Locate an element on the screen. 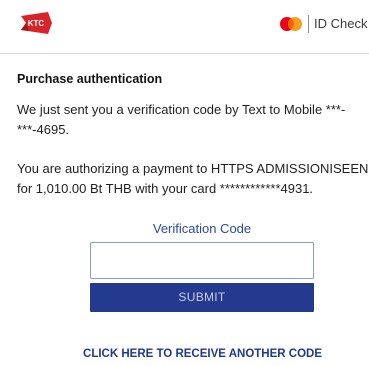 The width and height of the screenshot is (369, 366). verification-code-label: Verification Code is located at coordinates (202, 228).